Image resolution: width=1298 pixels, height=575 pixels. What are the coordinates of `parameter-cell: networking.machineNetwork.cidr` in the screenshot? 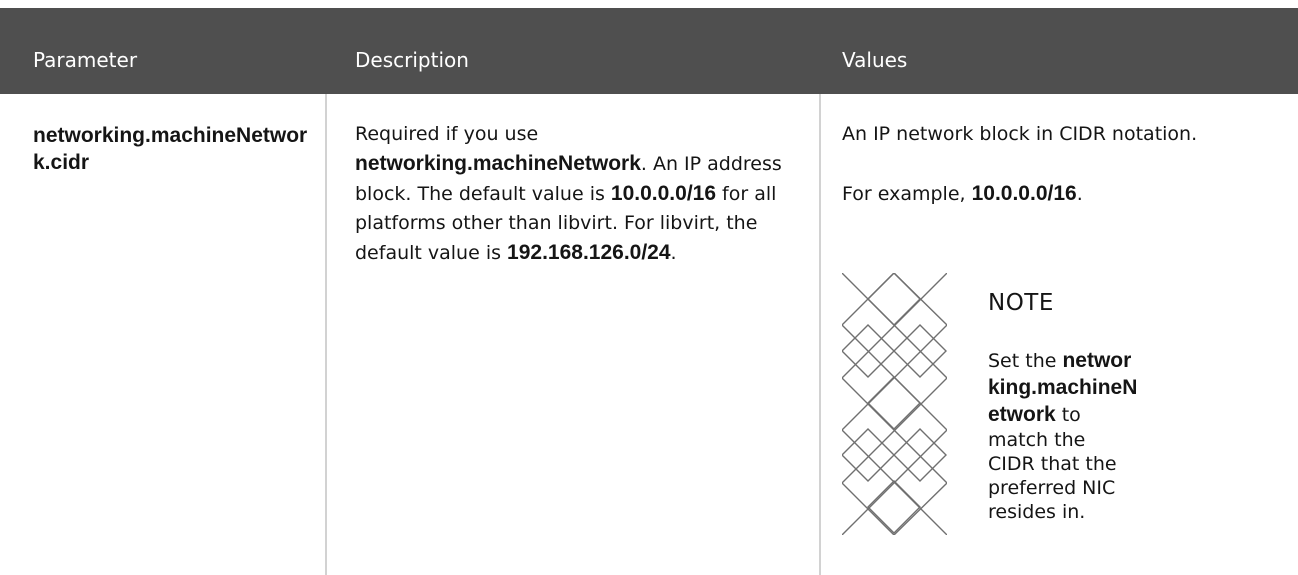 It's located at (170, 149).